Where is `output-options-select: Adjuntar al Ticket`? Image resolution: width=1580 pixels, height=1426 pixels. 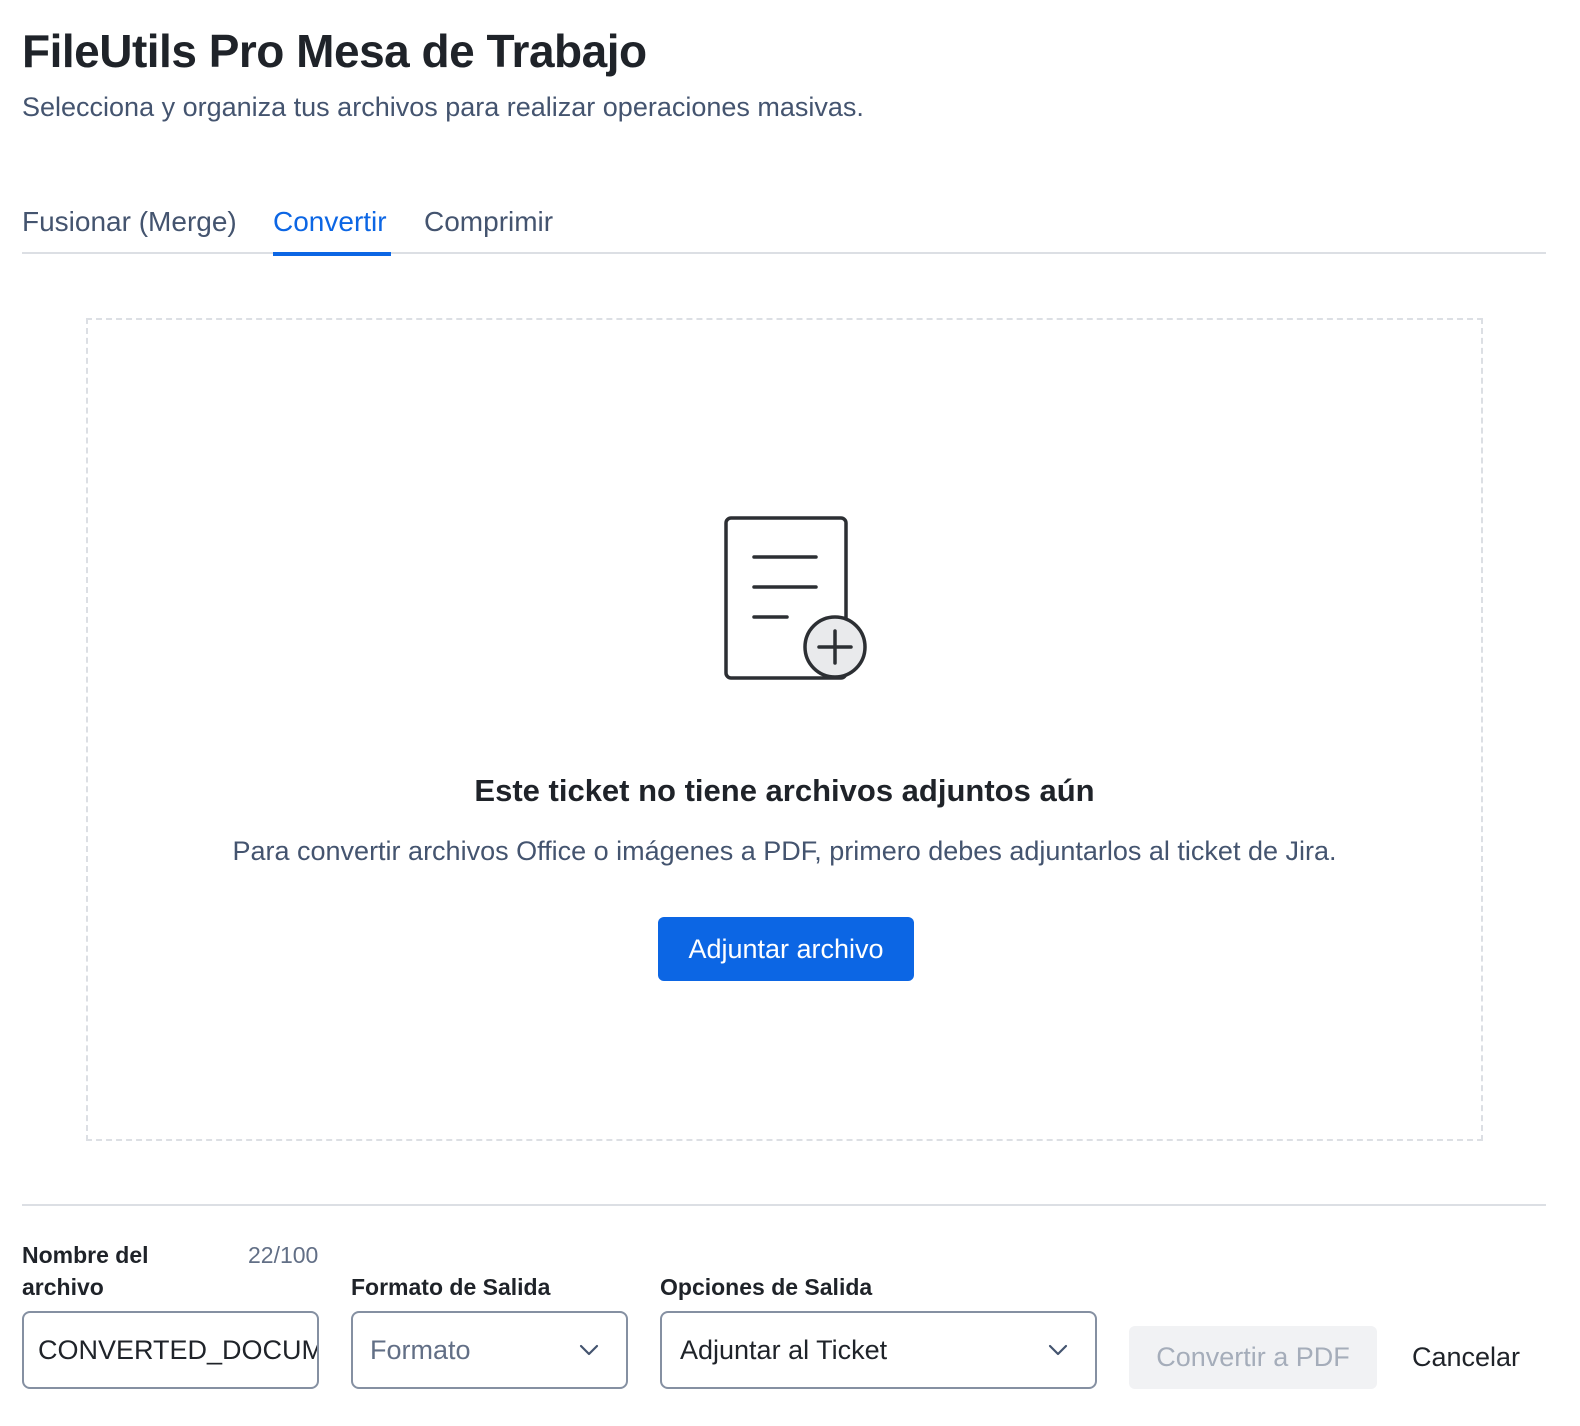 output-options-select: Adjuntar al Ticket is located at coordinates (878, 1350).